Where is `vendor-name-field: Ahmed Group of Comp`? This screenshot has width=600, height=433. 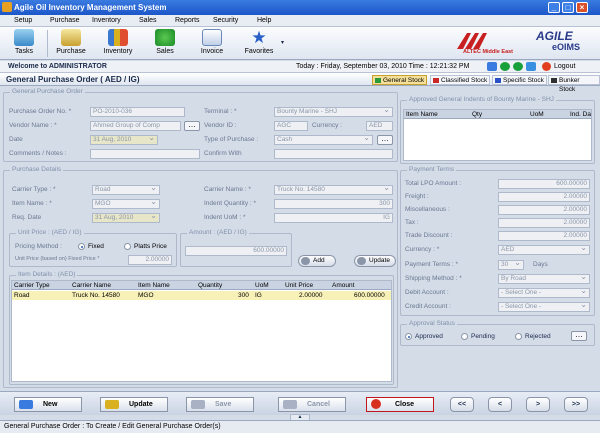 vendor-name-field: Ahmed Group of Comp is located at coordinates (135, 126).